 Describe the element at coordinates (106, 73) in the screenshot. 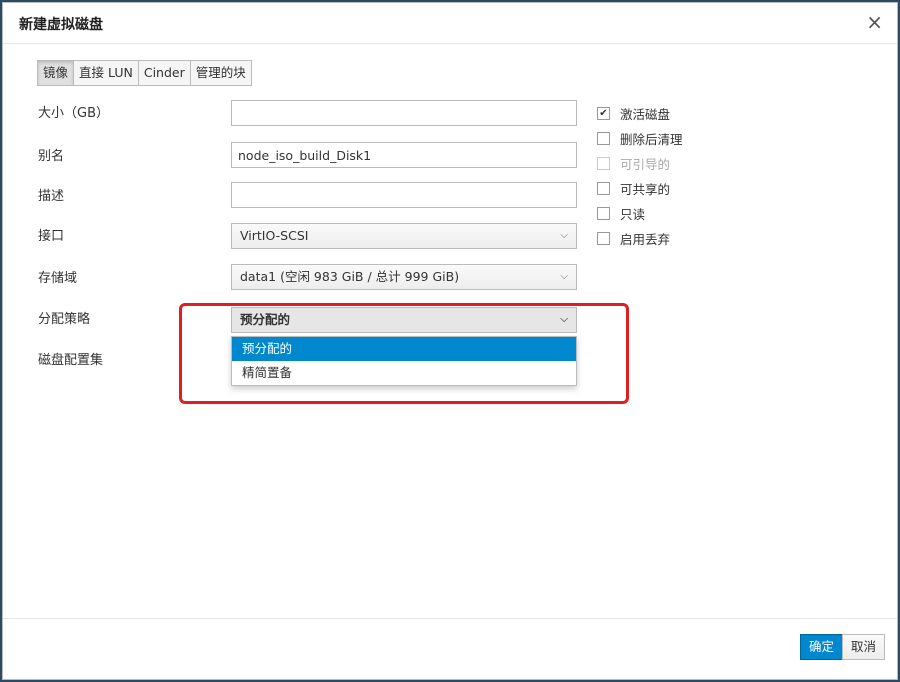

I see `tab-direct-lun: 直接 LUN` at that location.